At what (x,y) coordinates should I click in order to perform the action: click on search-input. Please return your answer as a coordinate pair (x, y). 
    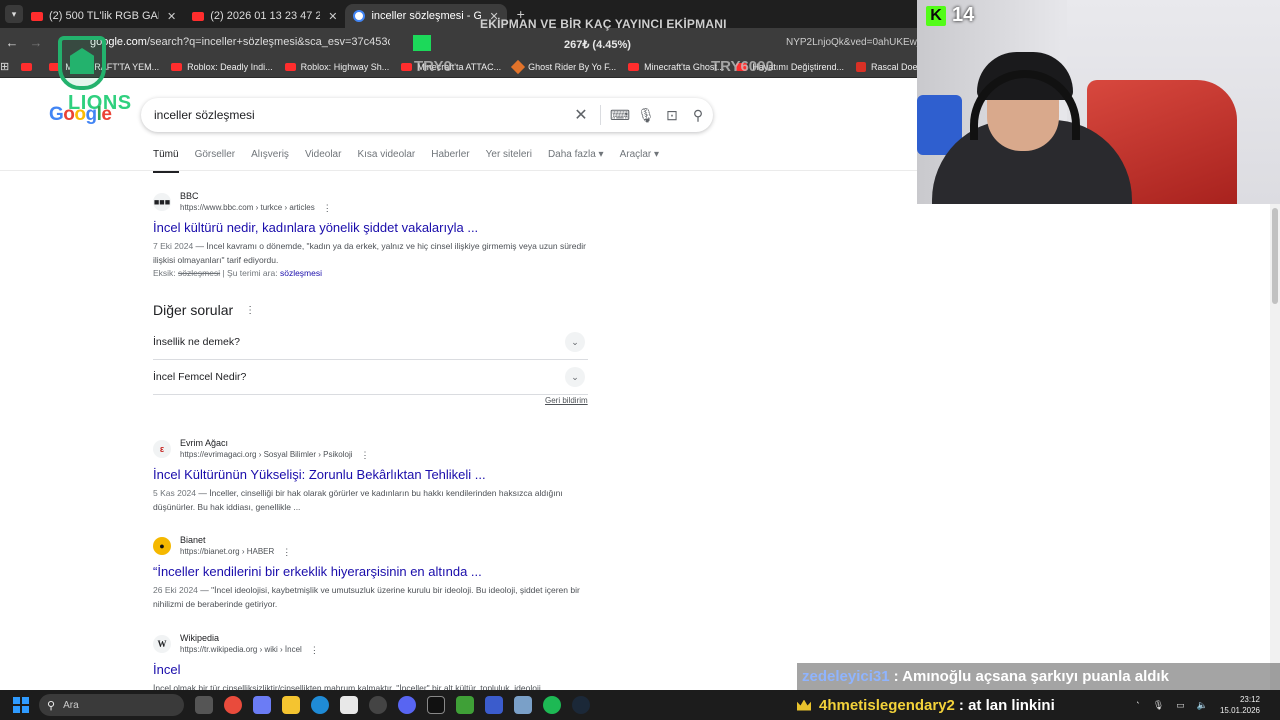
    Looking at the image, I should click on (359, 115).